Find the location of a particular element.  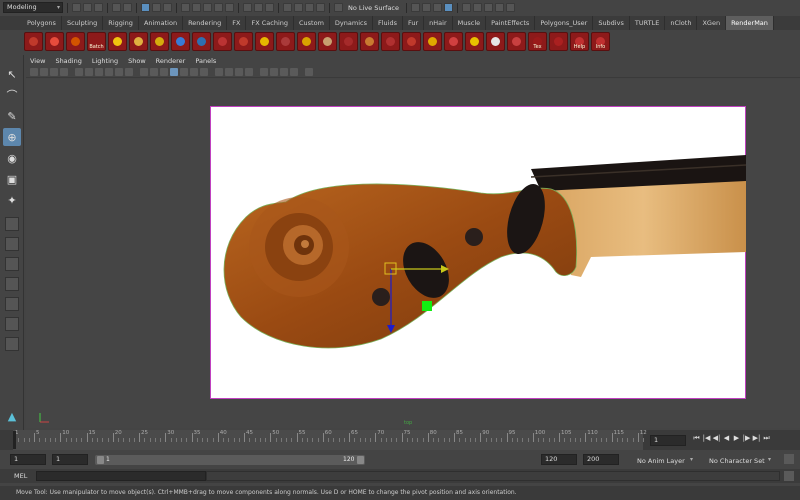

depth-of-field-icon is located at coordinates (249, 71).